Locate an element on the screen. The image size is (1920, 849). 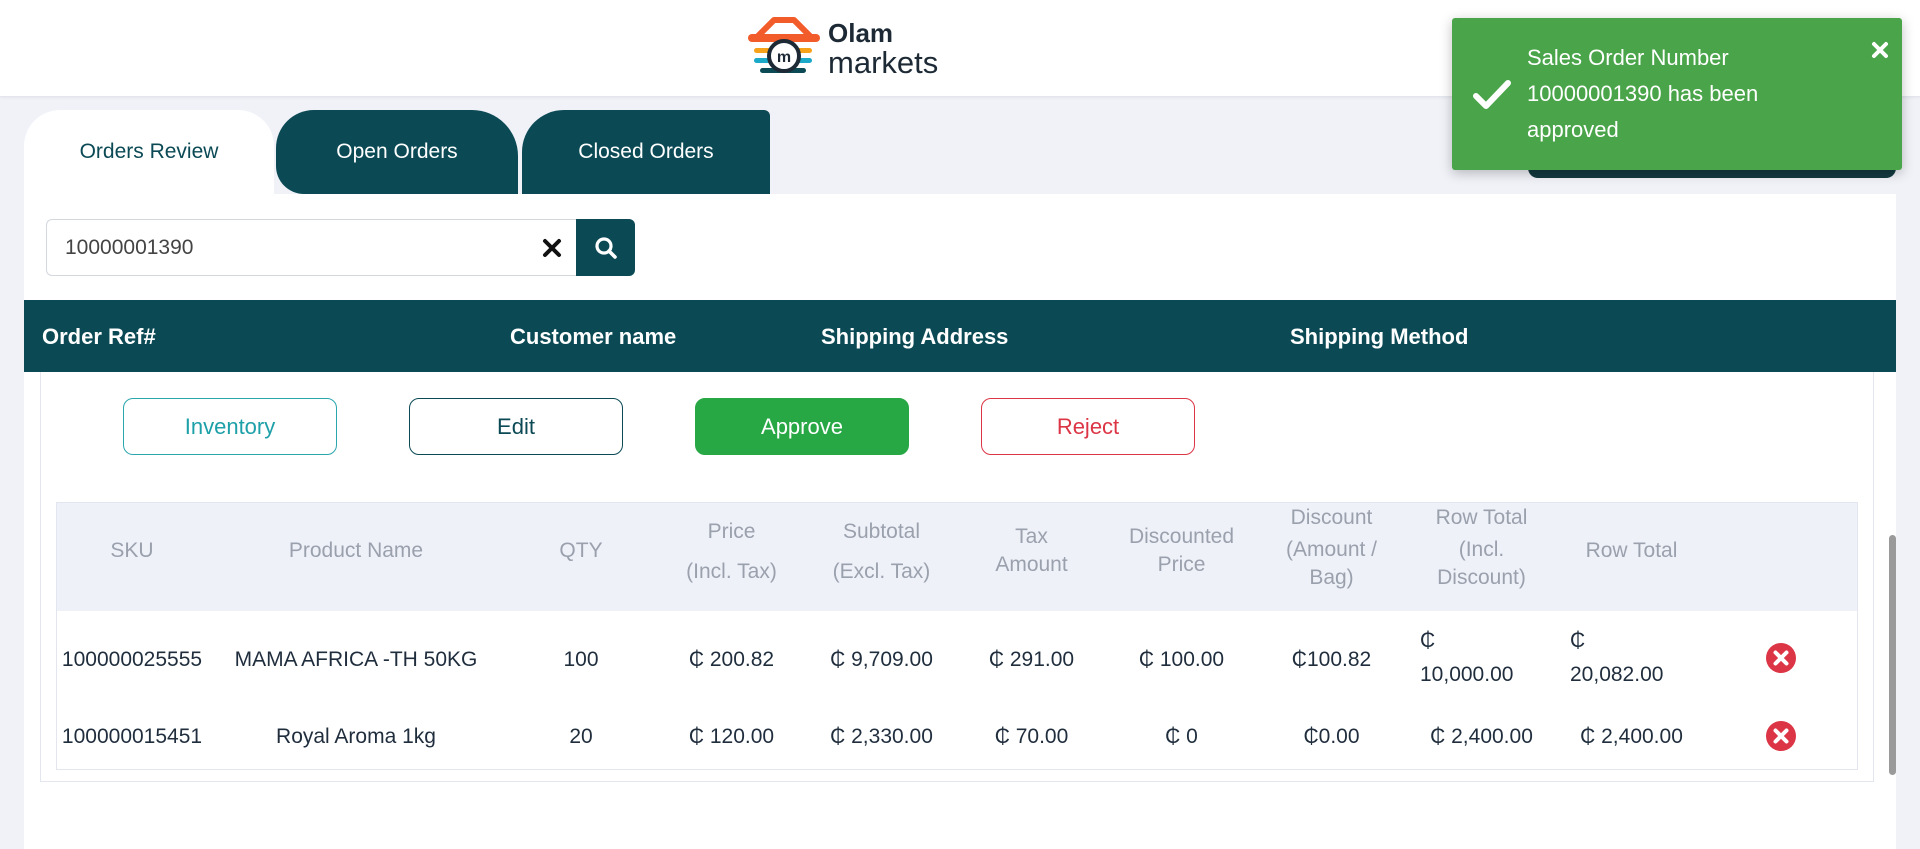
cell-row-total-incl-discount: ₵ 2,400.00 is located at coordinates (1481, 736).